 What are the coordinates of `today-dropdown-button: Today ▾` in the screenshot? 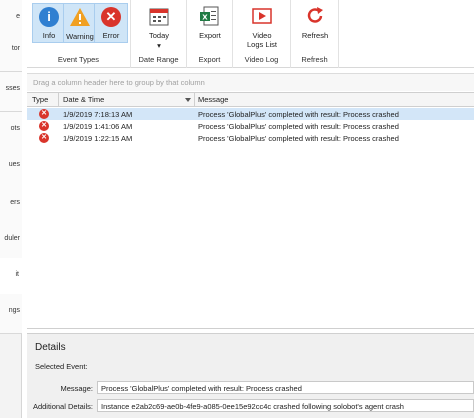 It's located at (159, 26).